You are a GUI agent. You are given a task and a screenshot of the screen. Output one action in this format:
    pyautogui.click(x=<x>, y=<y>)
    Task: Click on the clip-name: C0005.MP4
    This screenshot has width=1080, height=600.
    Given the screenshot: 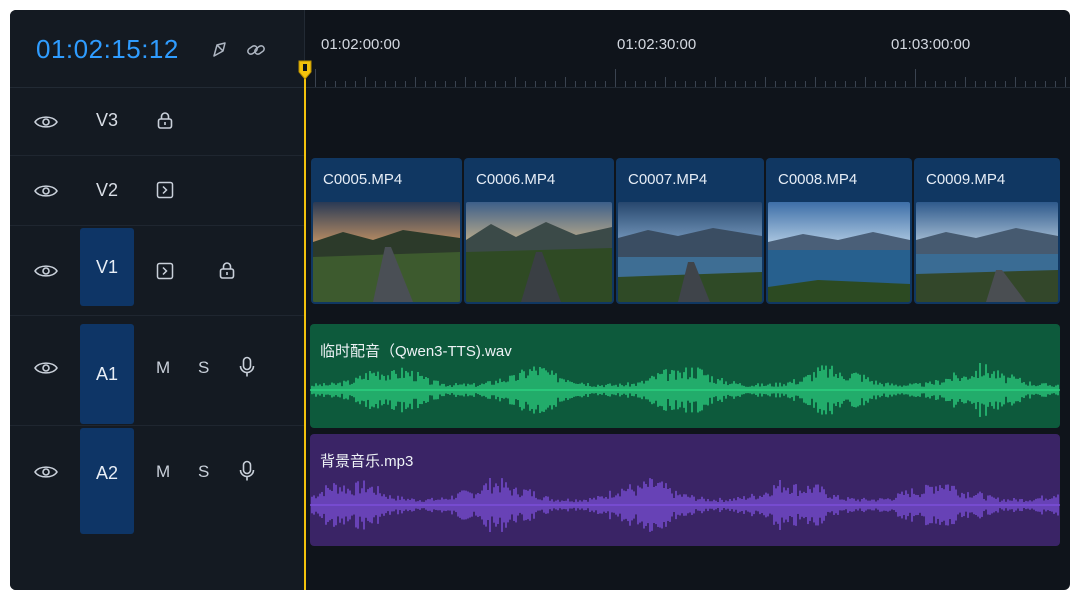 What is the action you would take?
    pyautogui.click(x=363, y=179)
    